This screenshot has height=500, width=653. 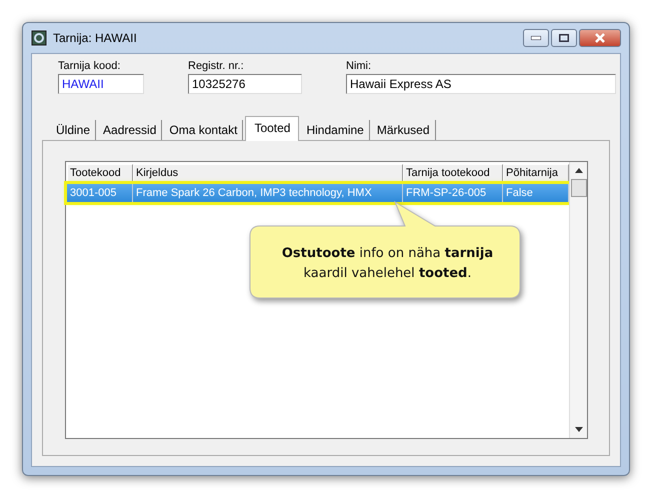 I want to click on text-field: Hawaii Express AS, so click(x=481, y=84).